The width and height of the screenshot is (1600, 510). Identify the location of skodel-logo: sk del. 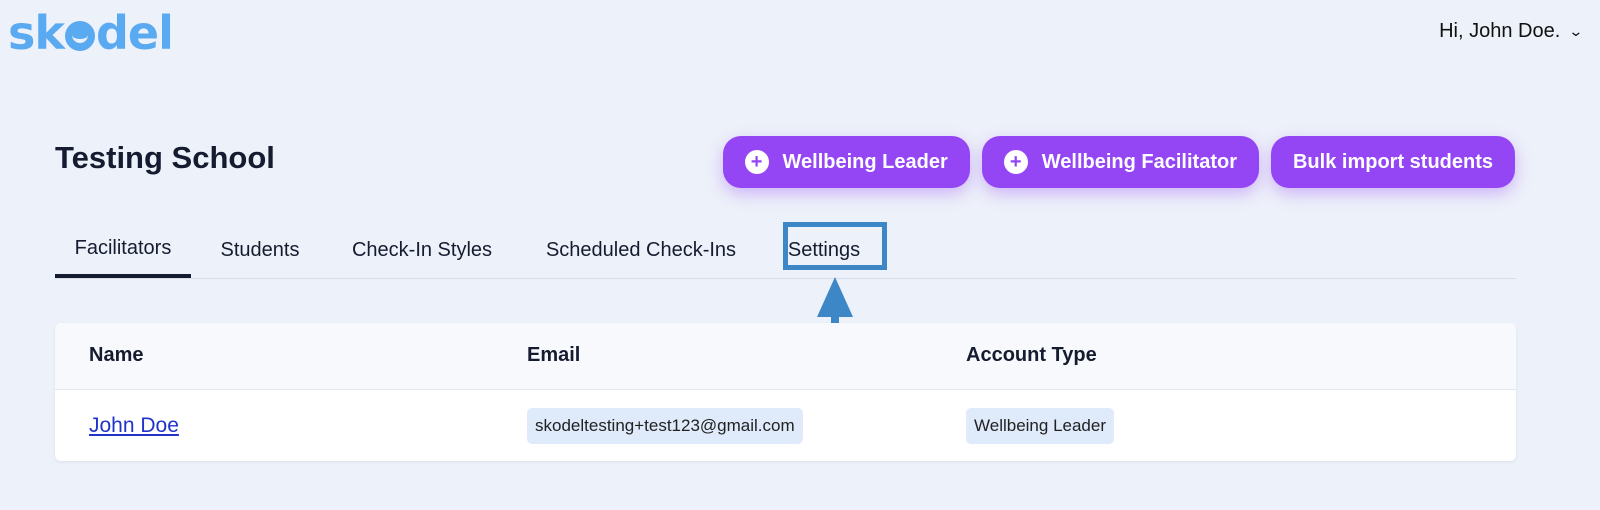
(91, 33).